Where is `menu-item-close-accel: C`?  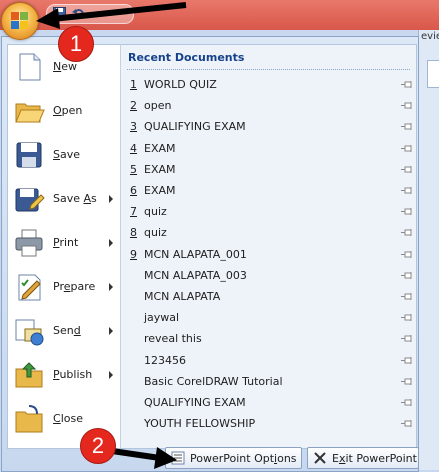 menu-item-close-accel: C is located at coordinates (57, 418).